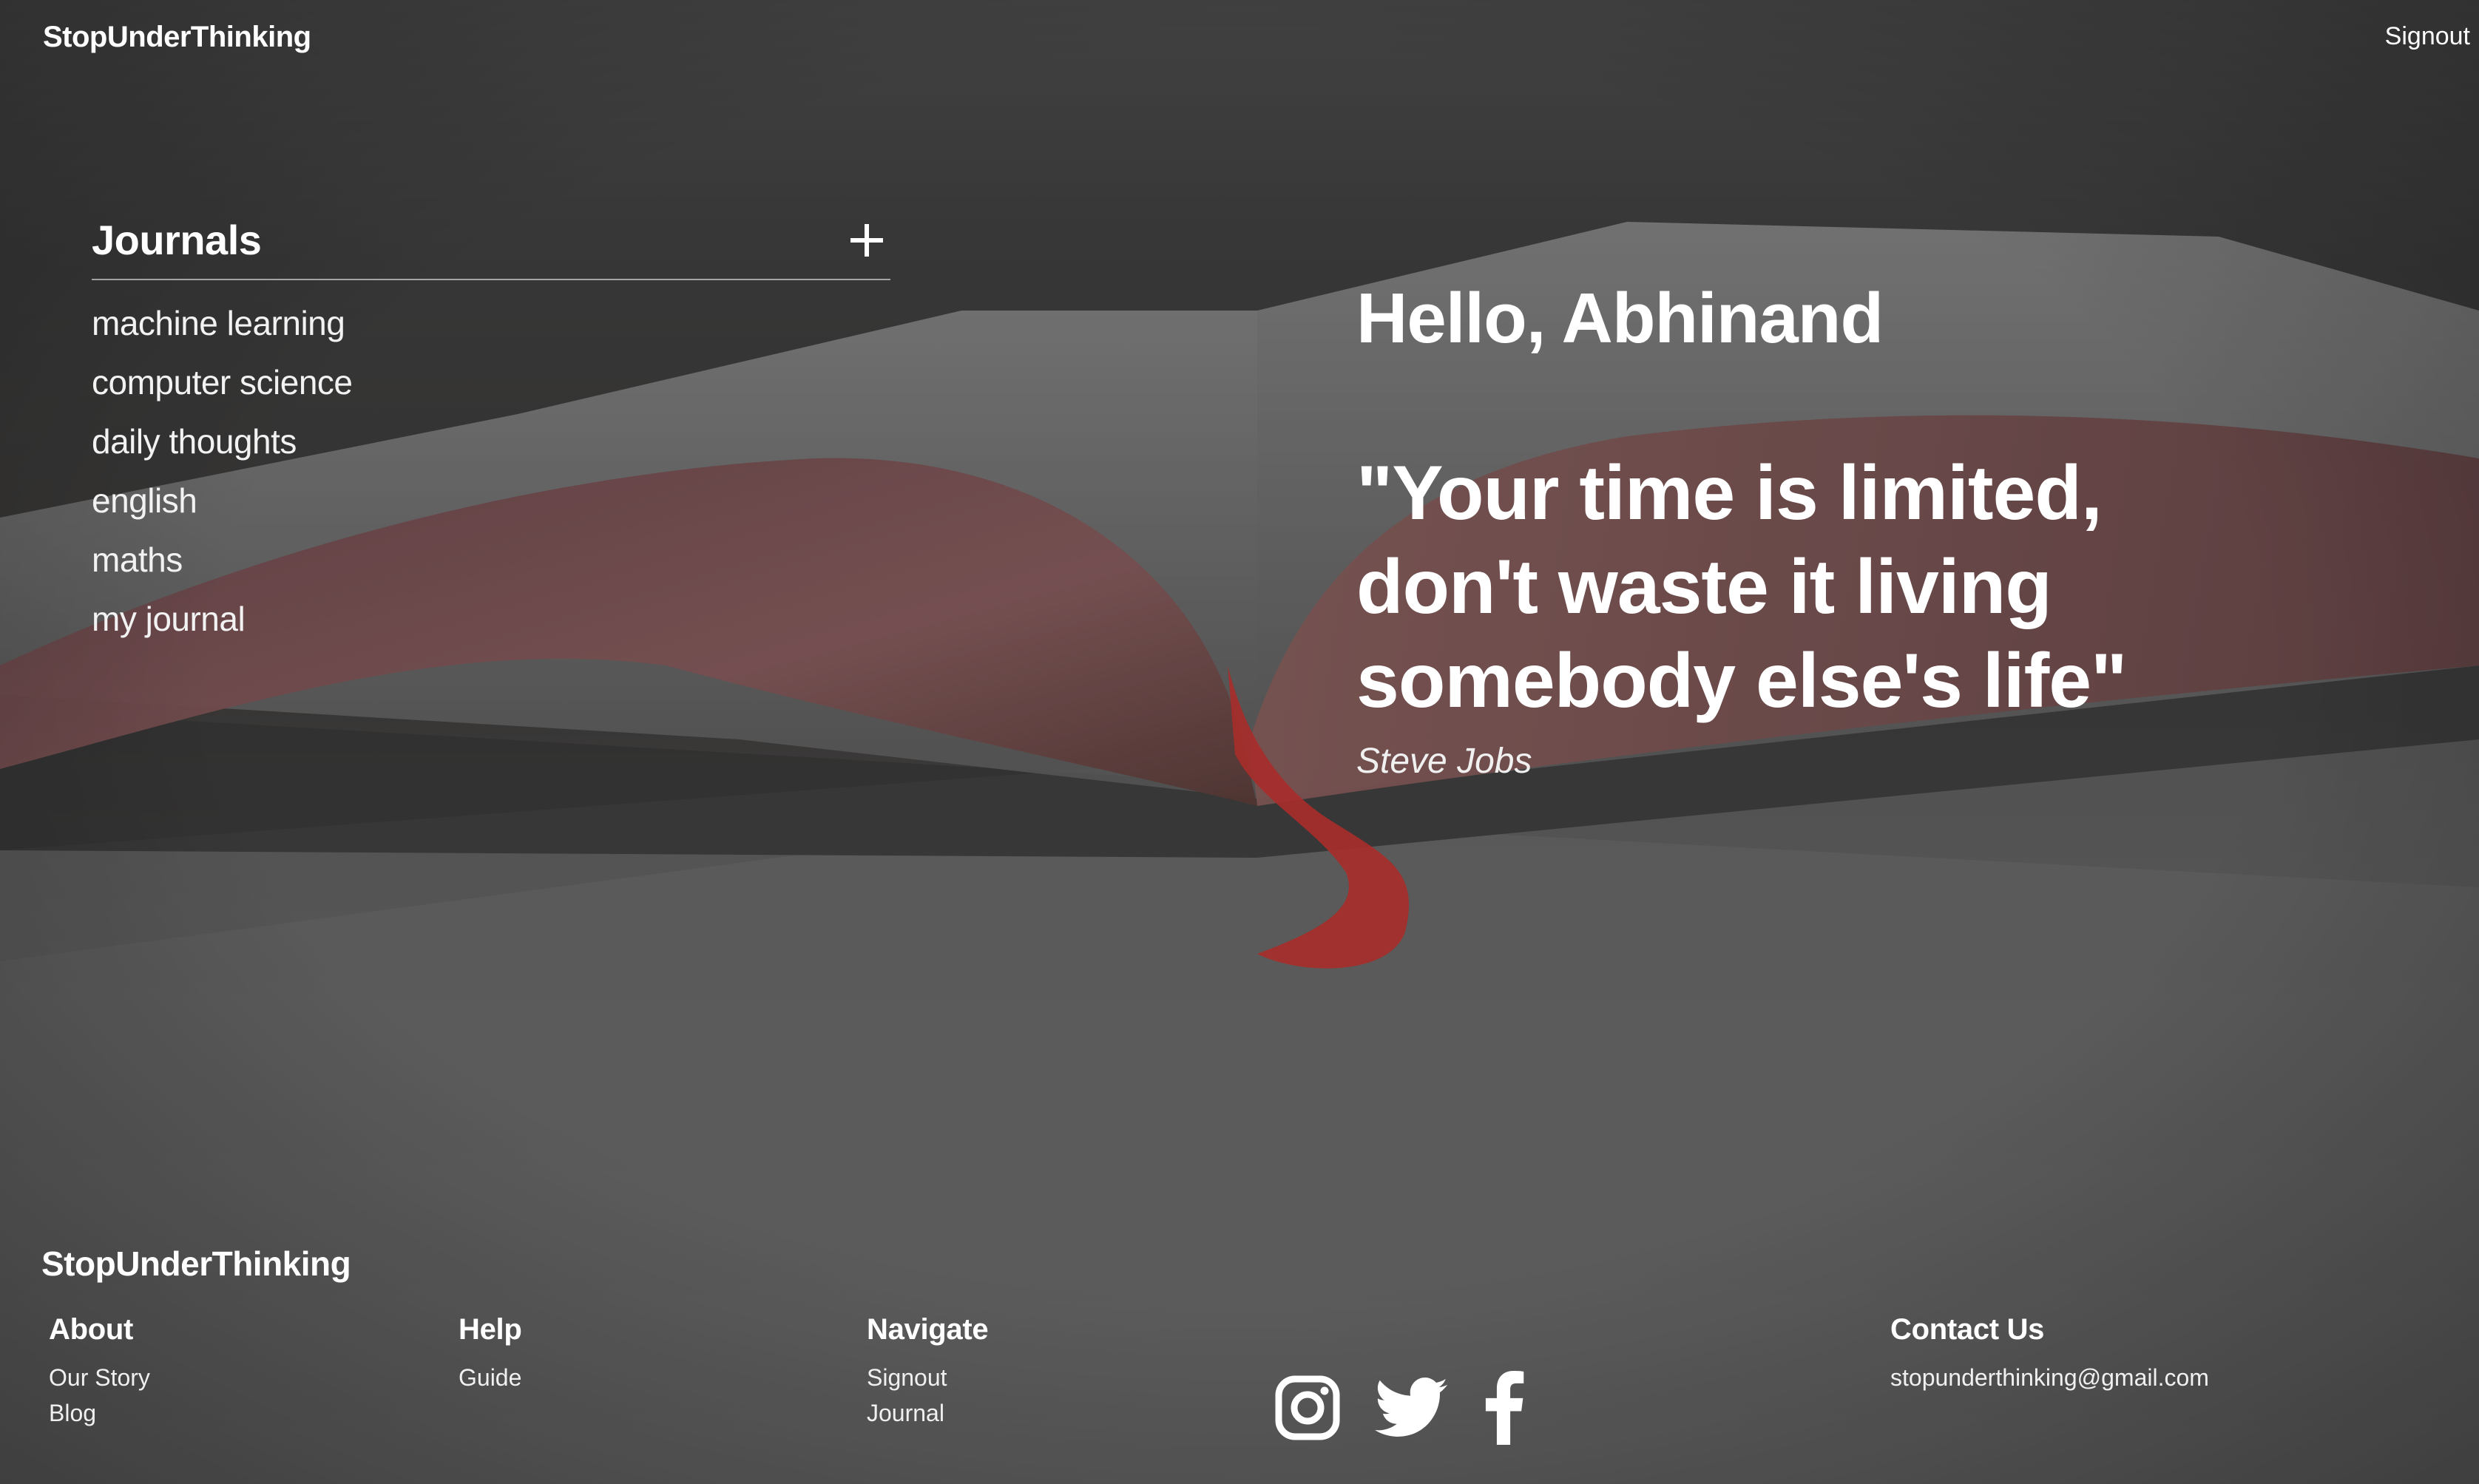 The width and height of the screenshot is (2479, 1484). Describe the element at coordinates (2049, 1377) in the screenshot. I see `contact-email-link: stopunderthinking@gmail.com` at that location.